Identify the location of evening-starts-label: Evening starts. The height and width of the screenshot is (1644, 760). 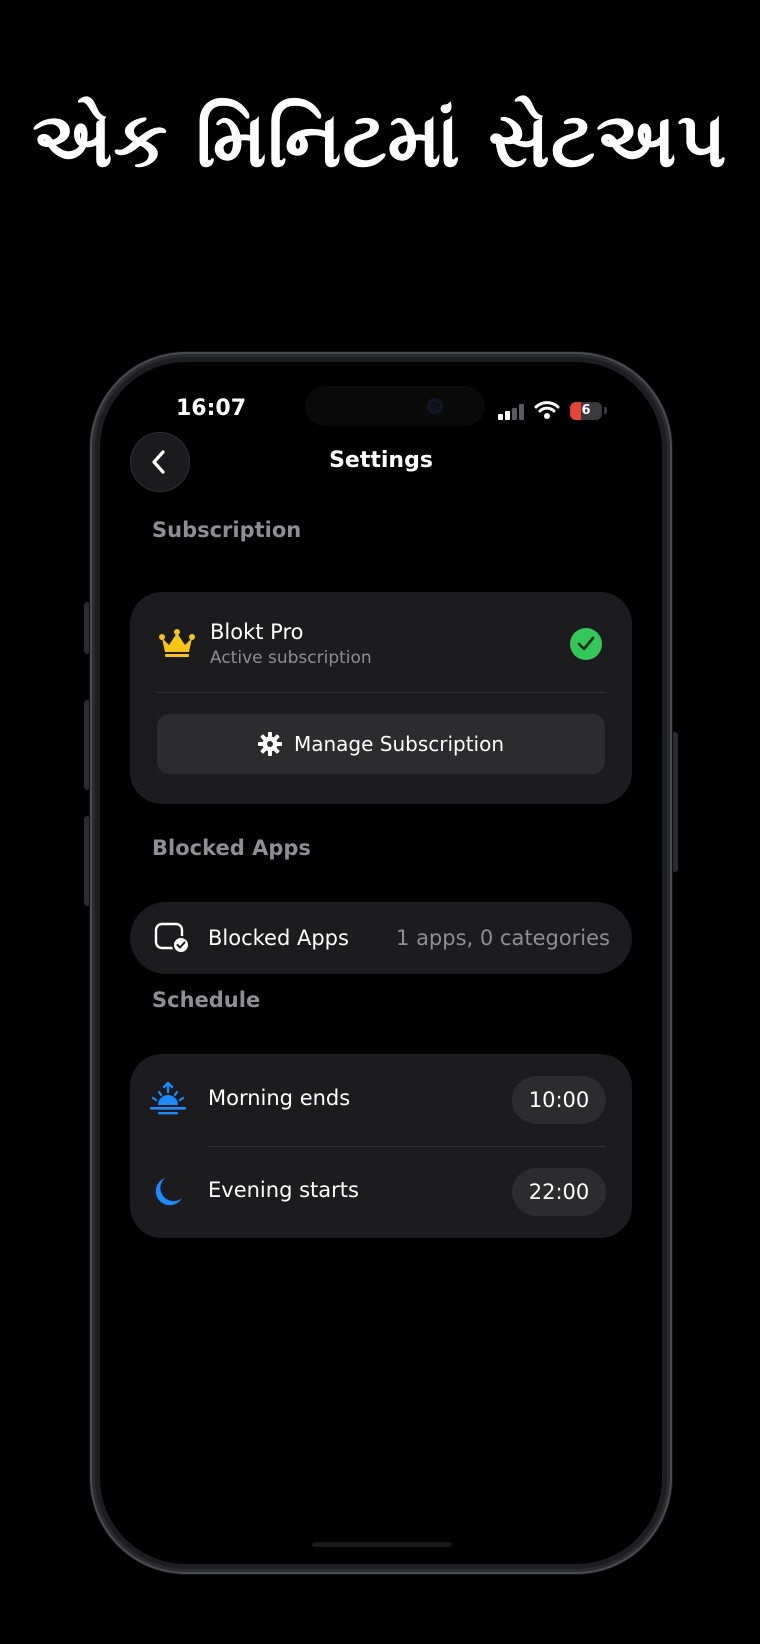
(283, 1190).